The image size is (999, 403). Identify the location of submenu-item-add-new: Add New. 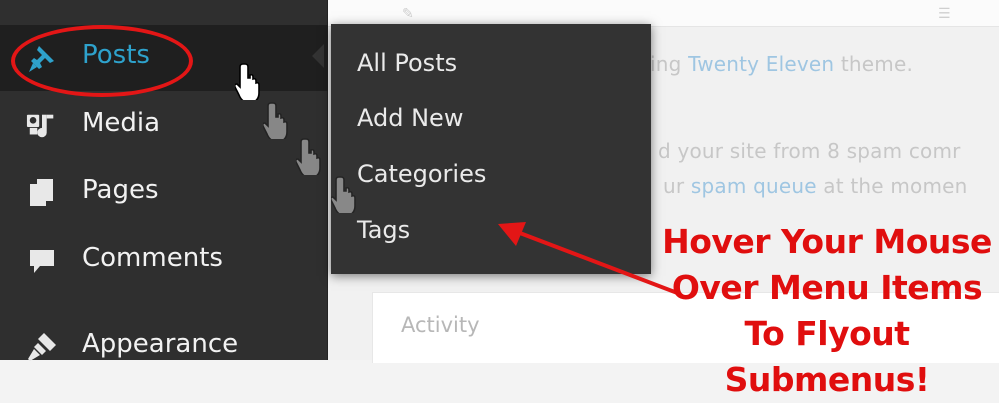
(410, 118).